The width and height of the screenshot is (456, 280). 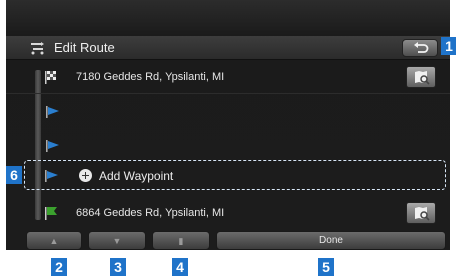 What do you see at coordinates (14, 175) in the screenshot?
I see `callout-badge: 6` at bounding box center [14, 175].